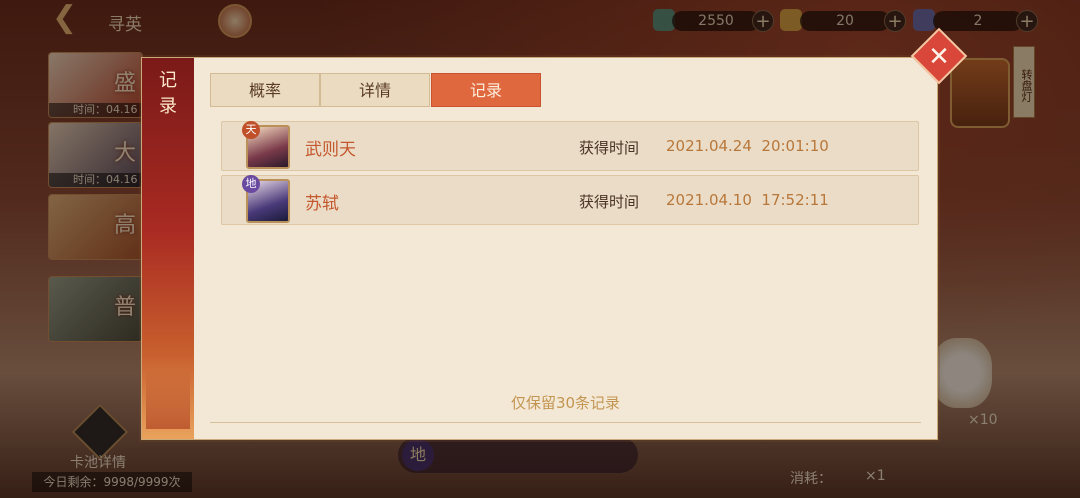 This screenshot has width=1080, height=498. I want to click on tab-details: 详情, so click(375, 90).